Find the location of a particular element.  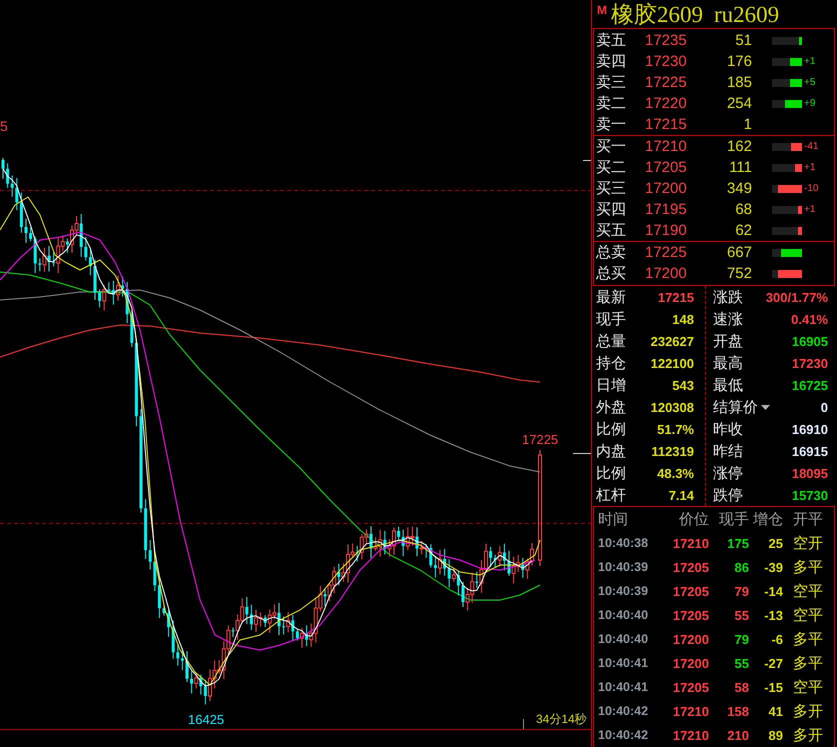

price-label: 5 is located at coordinates (4, 126).